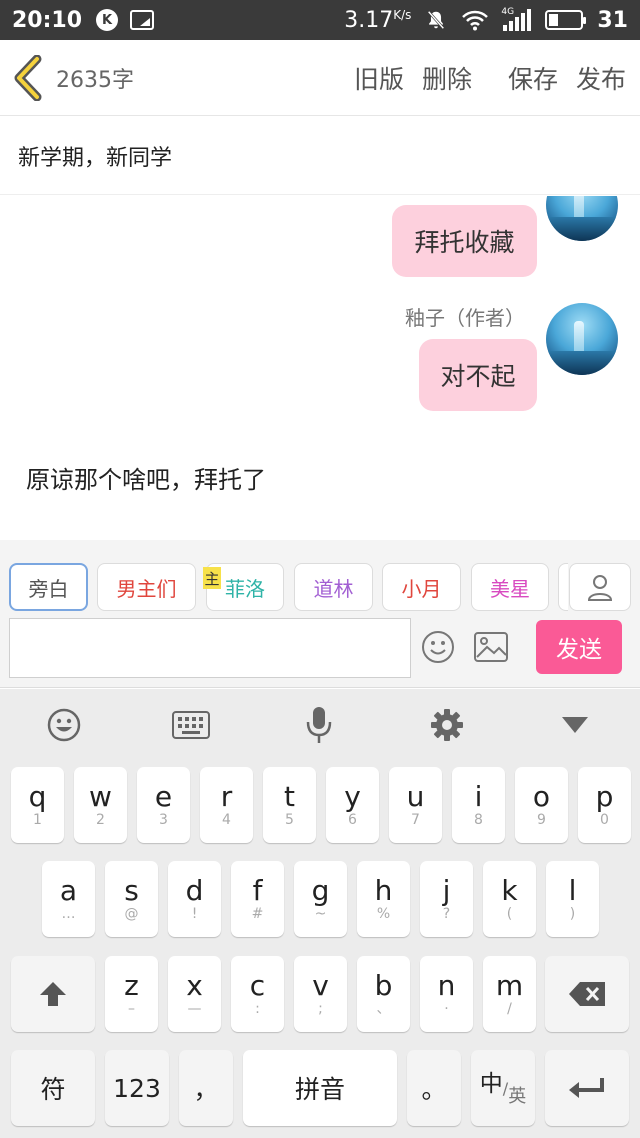 This screenshot has height=1138, width=640. I want to click on keyboard-icon, so click(191, 725).